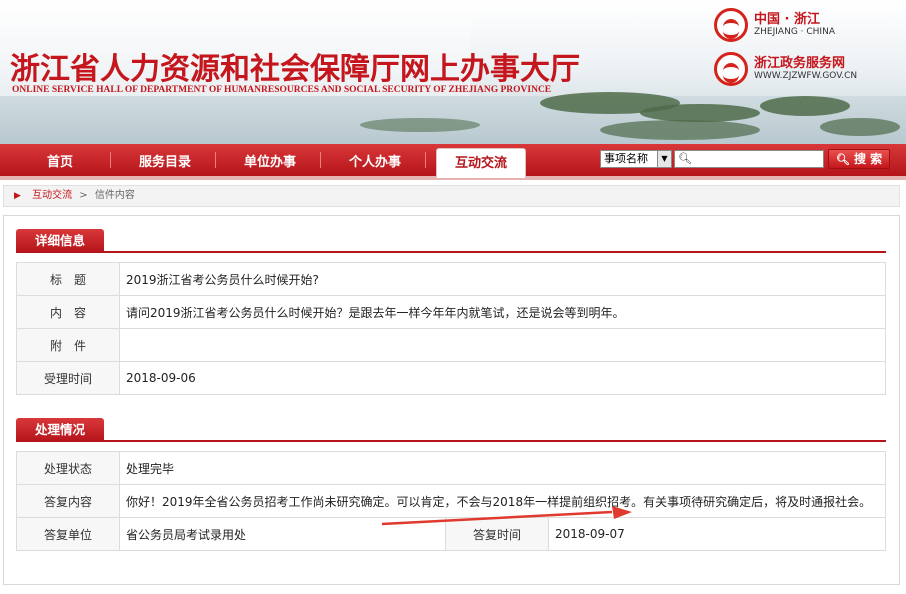 The height and width of the screenshot is (594, 906). What do you see at coordinates (68, 468) in the screenshot?
I see `label-status: 处理状态` at bounding box center [68, 468].